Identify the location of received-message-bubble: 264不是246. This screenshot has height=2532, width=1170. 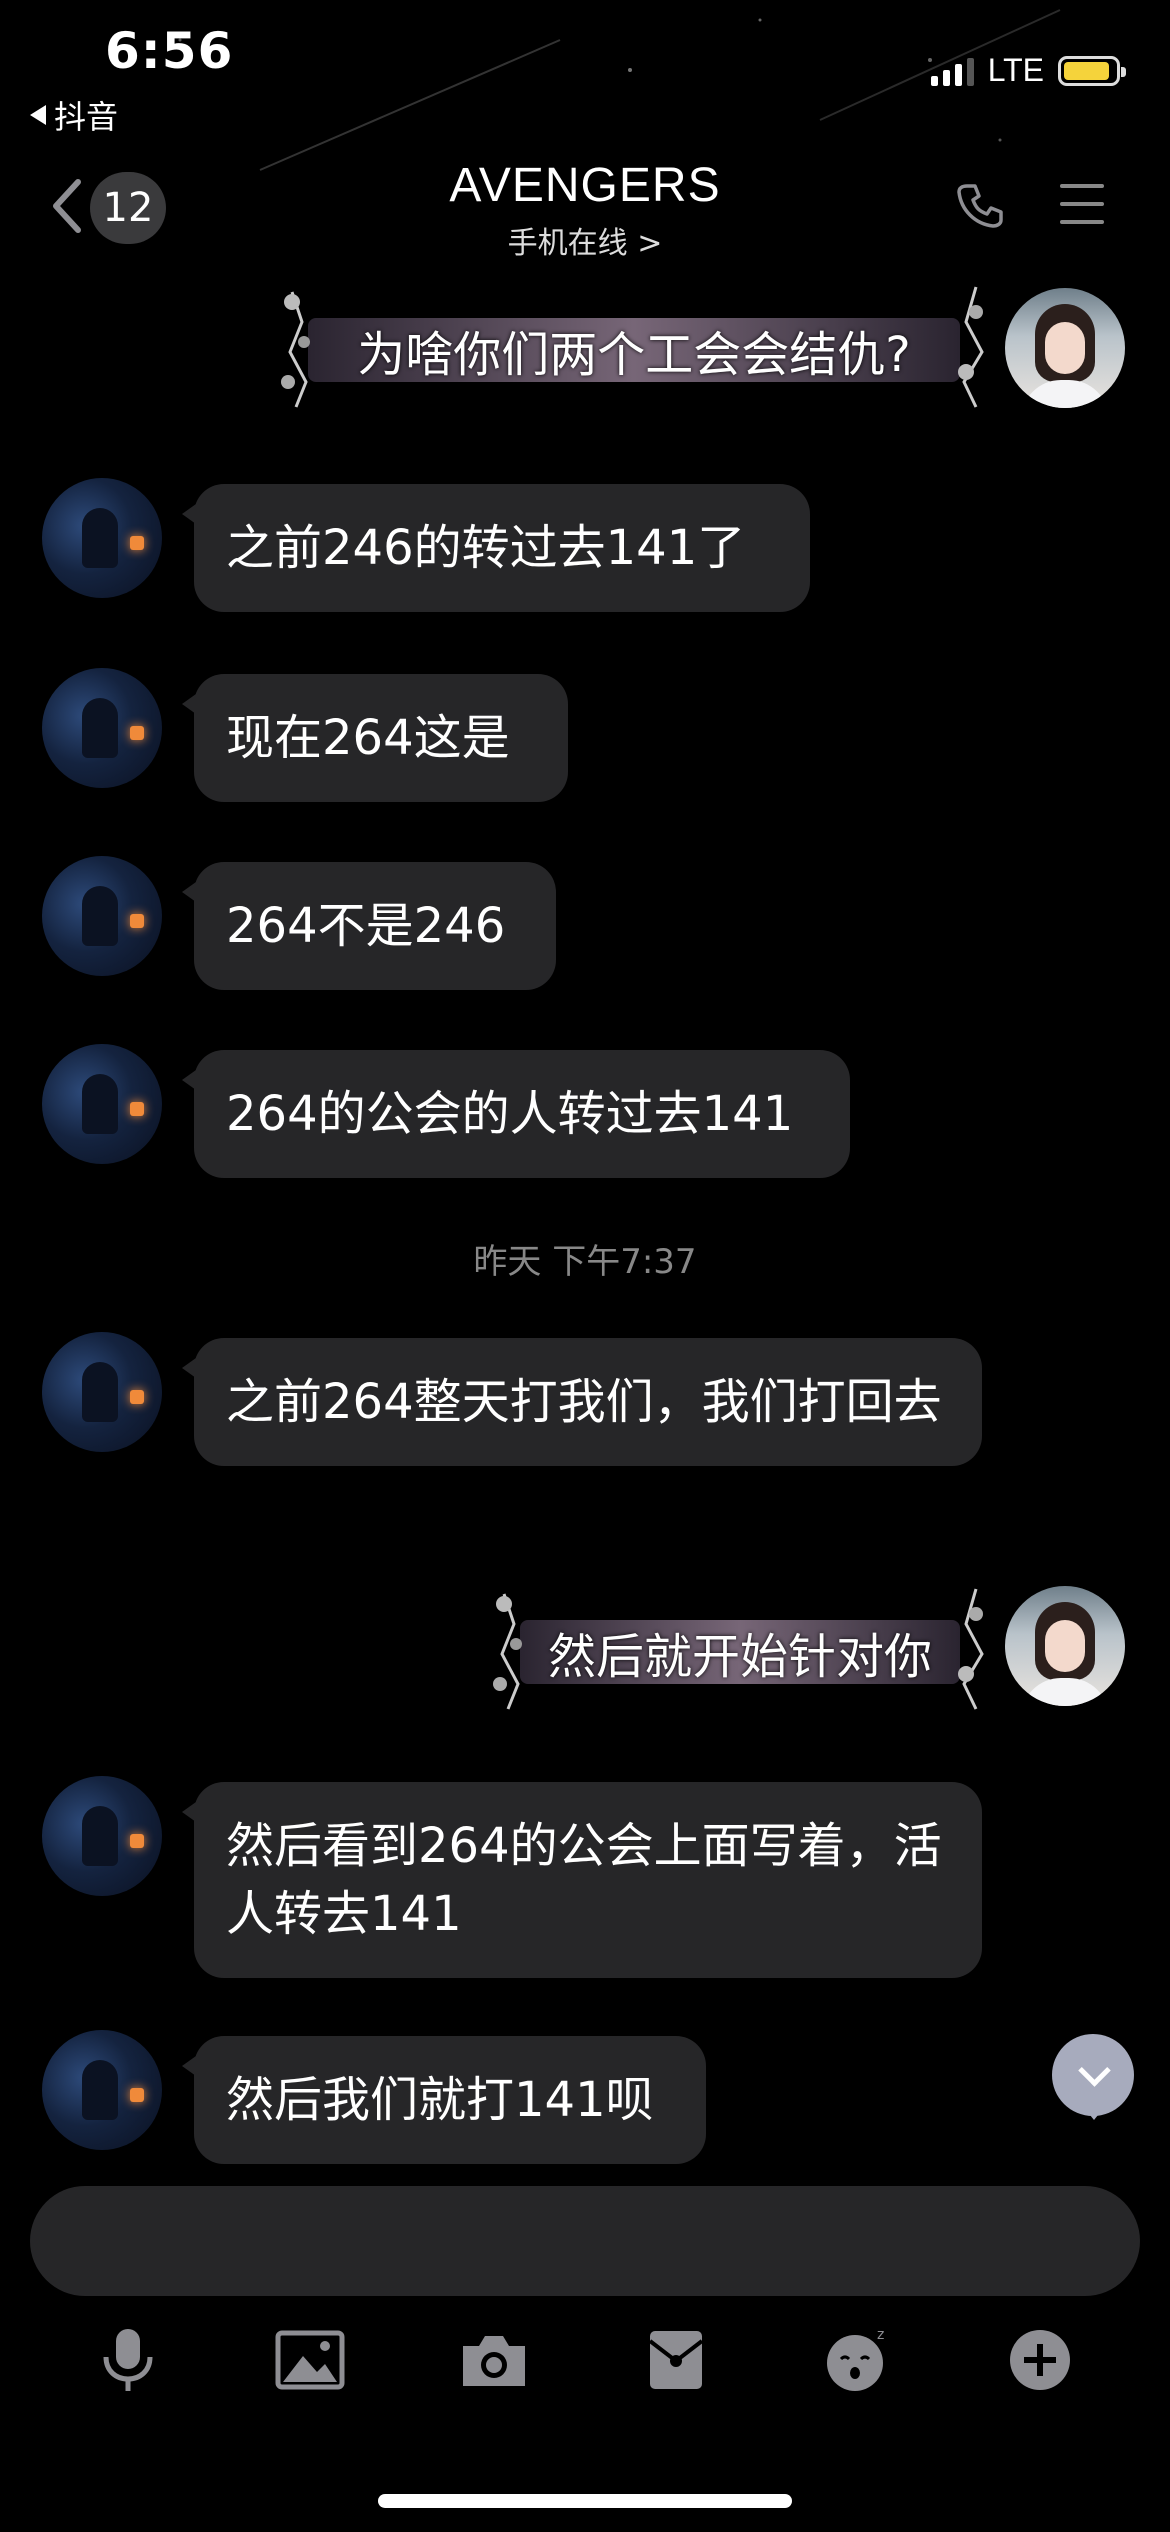
(369, 926).